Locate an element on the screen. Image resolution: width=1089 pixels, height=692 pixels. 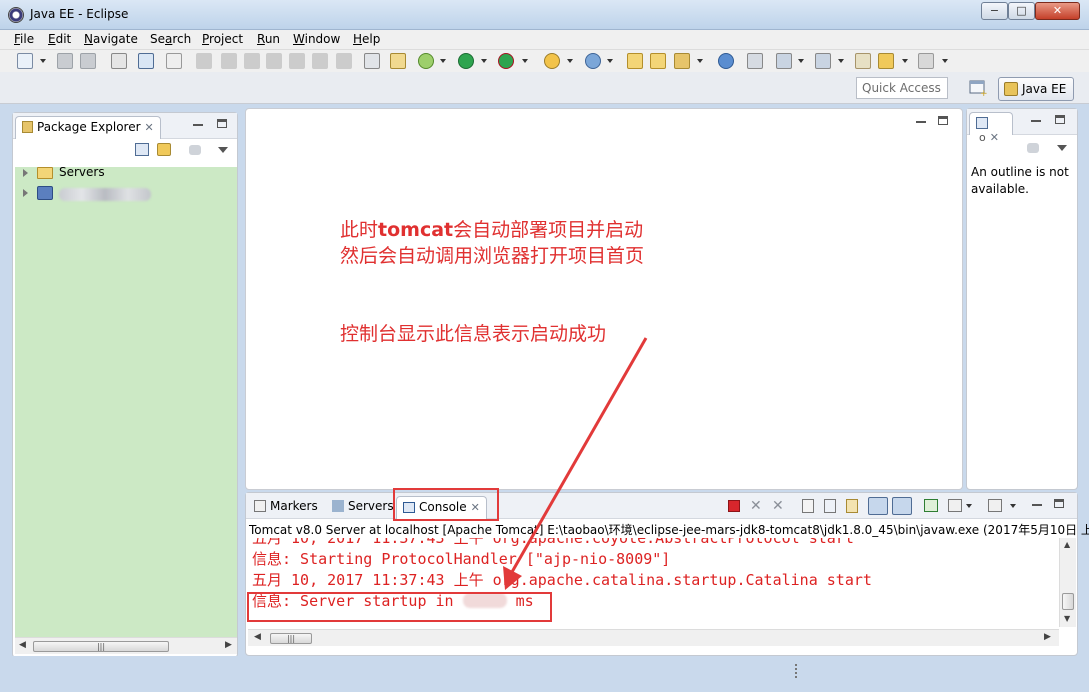
new-server-icon is located at coordinates (552, 61).